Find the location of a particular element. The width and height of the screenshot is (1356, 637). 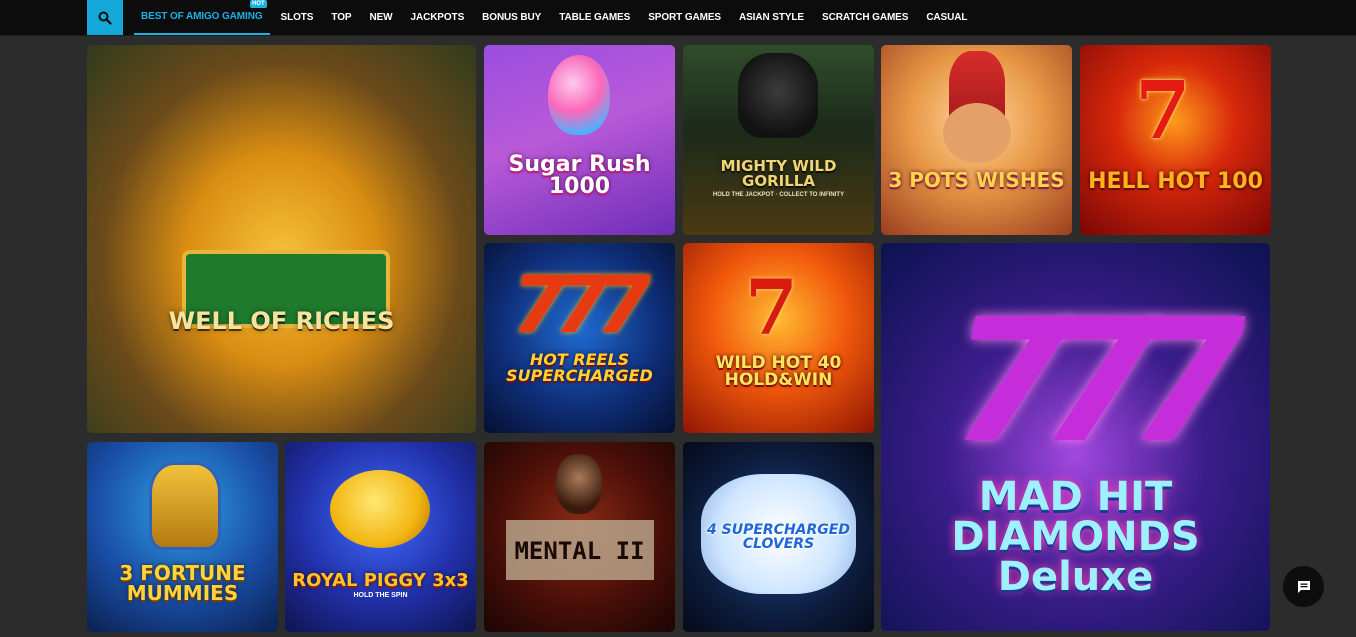

game-tile-hell-hot-100: 7 HELL HOT 100 is located at coordinates (1175, 140).